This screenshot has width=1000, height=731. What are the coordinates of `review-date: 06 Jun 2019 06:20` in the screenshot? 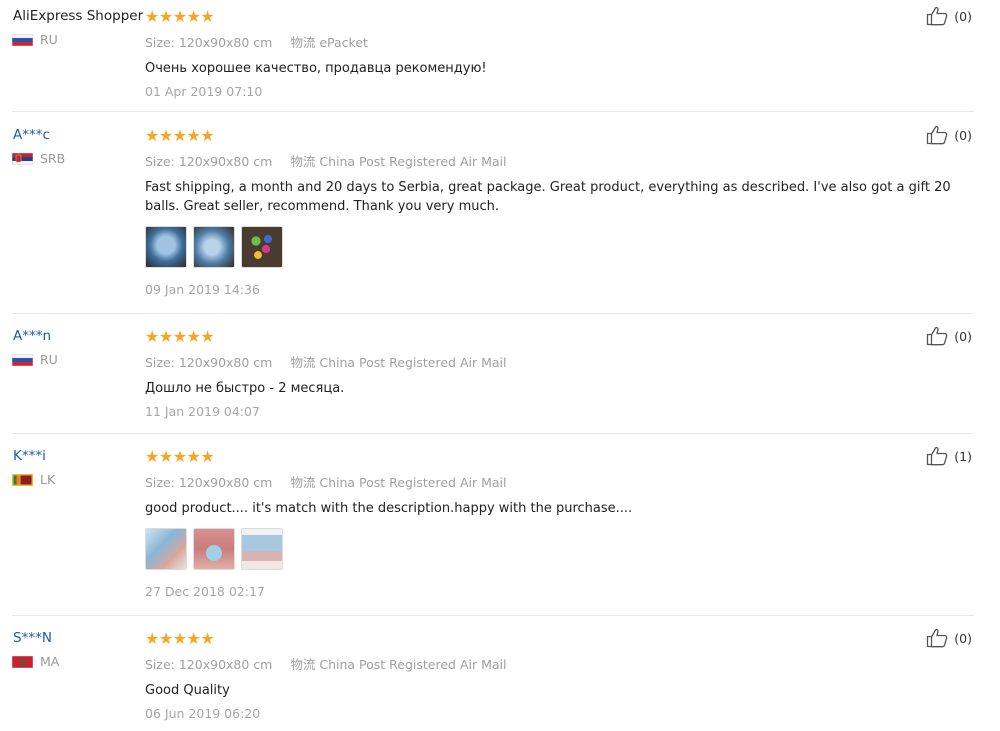 It's located at (203, 713).